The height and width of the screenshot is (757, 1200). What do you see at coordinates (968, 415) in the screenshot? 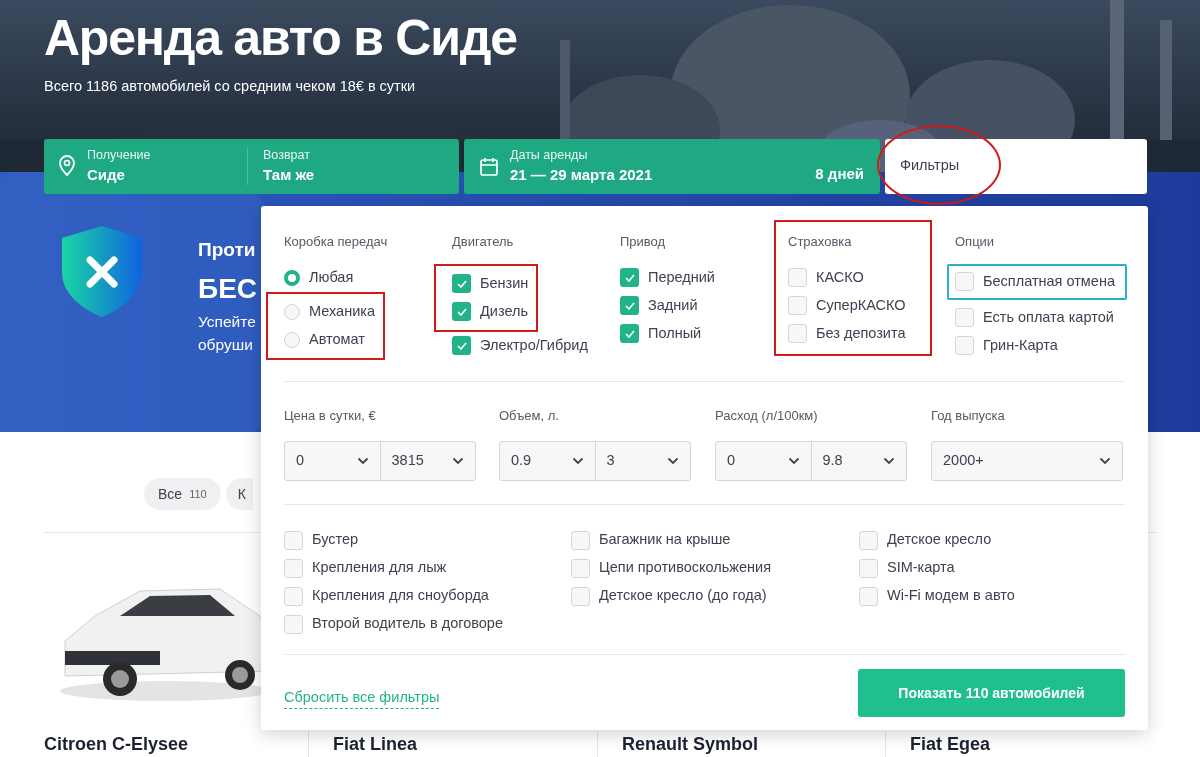
I see `range-label: Год выпуска` at bounding box center [968, 415].